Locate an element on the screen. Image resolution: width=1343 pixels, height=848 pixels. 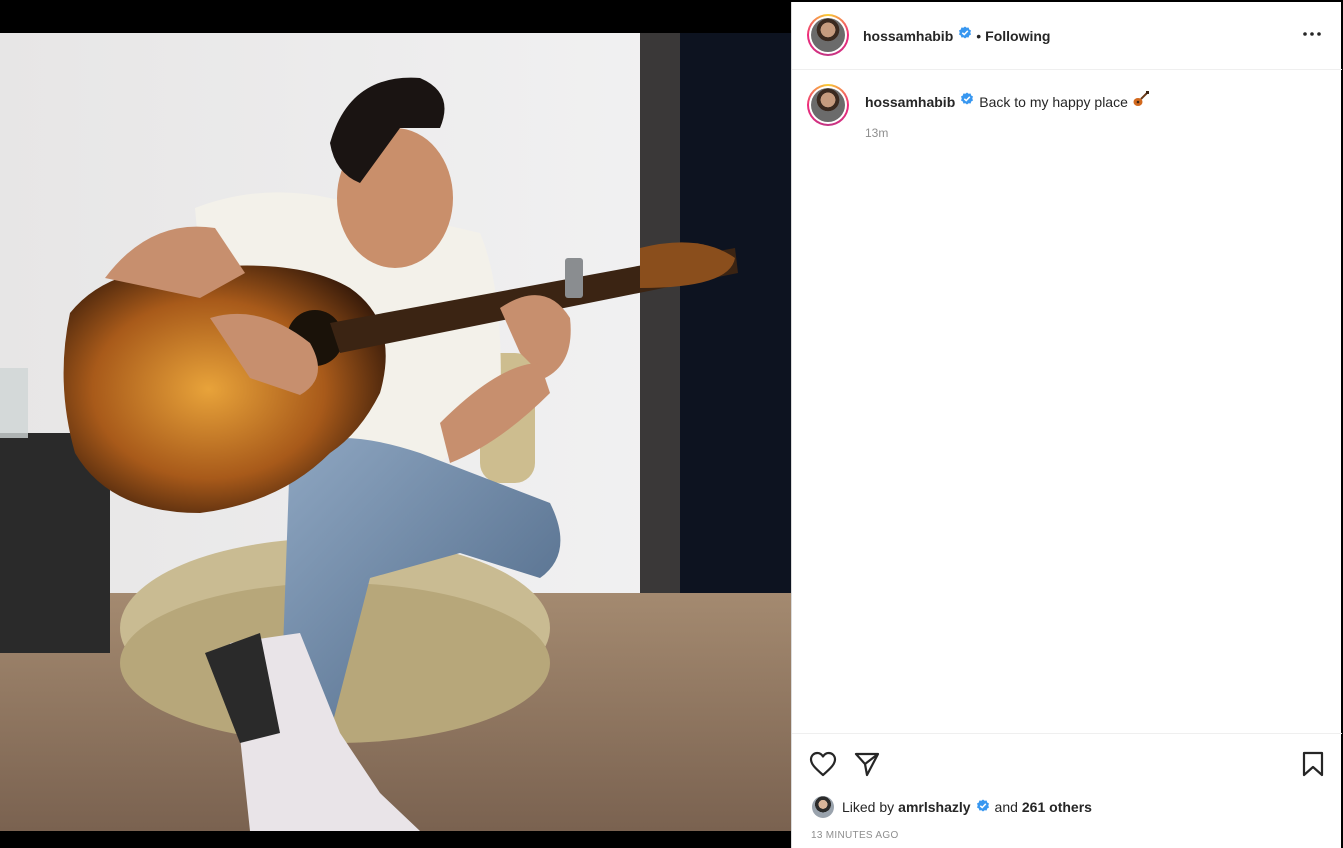
author-username: hossamhabib is located at coordinates (908, 36).